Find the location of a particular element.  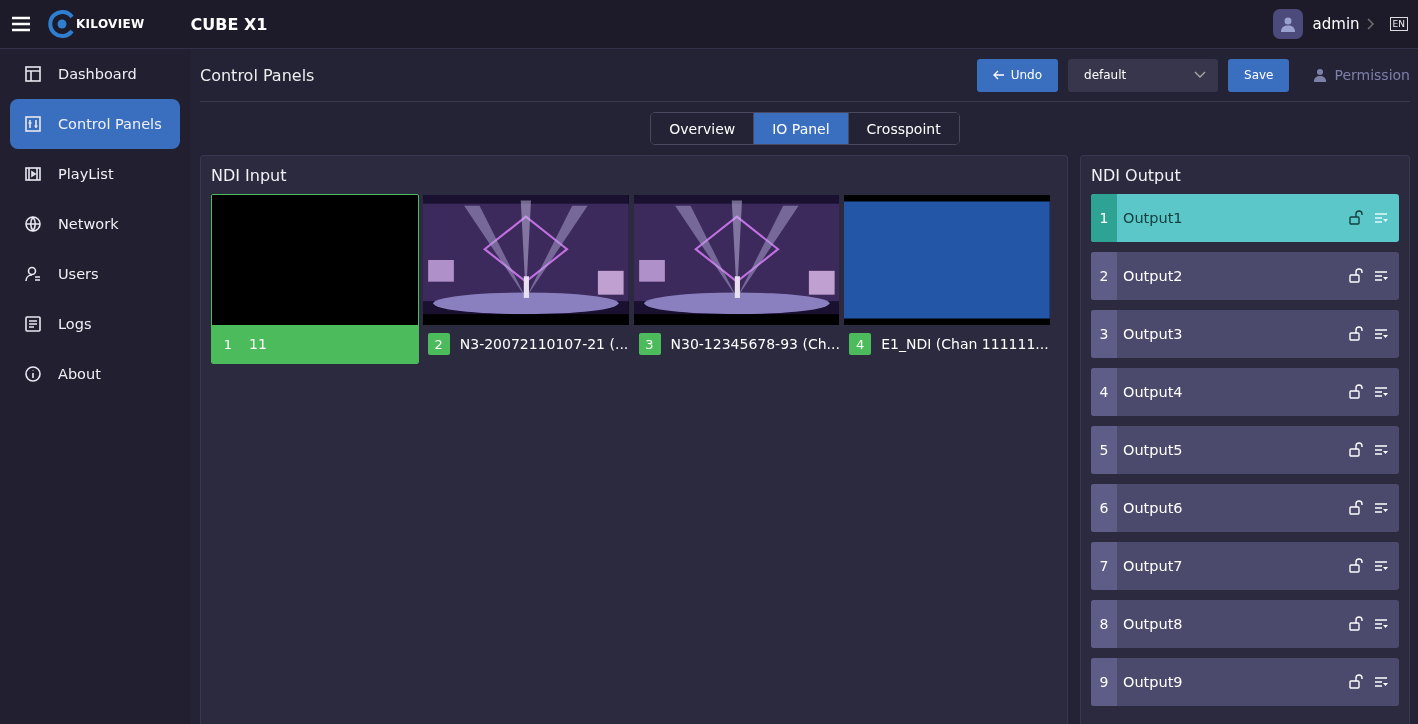

sidebar-item: Control Panels is located at coordinates (95, 124).